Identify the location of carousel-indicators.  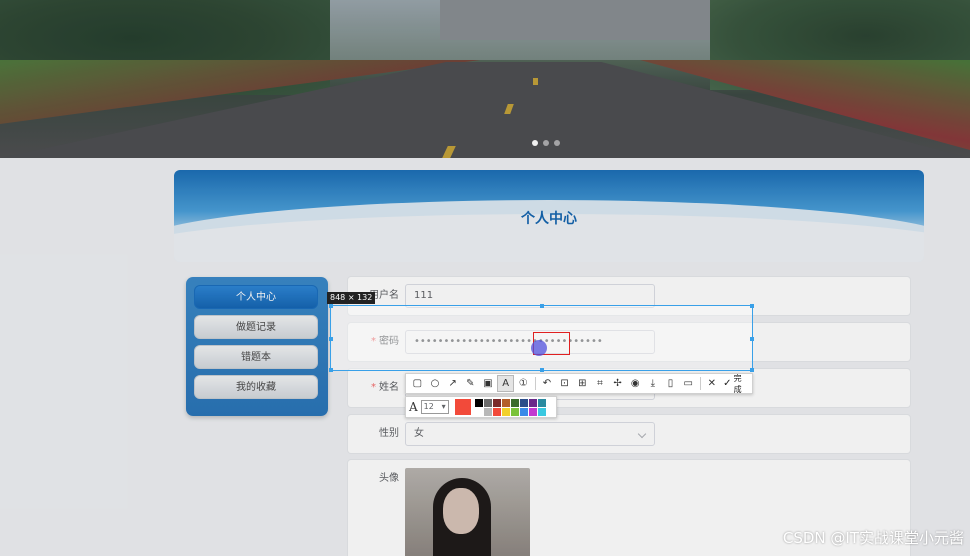
(546, 143).